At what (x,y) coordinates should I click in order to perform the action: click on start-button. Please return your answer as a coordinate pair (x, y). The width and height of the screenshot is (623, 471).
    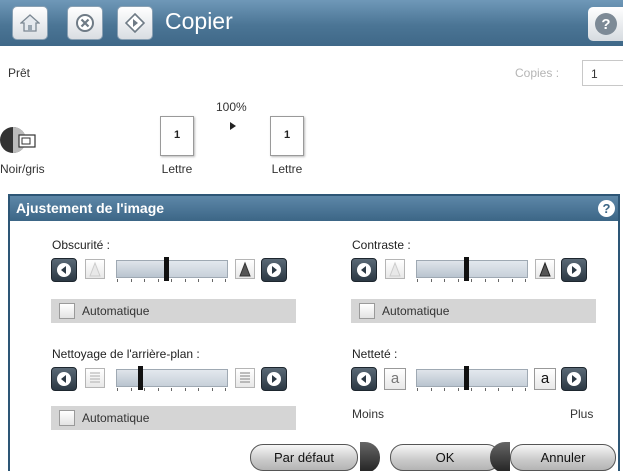
    Looking at the image, I should click on (135, 23).